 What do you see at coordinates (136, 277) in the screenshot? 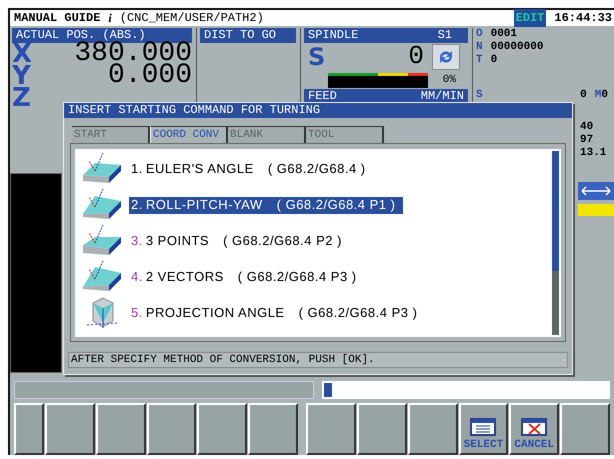
I see `option-number: 4.` at bounding box center [136, 277].